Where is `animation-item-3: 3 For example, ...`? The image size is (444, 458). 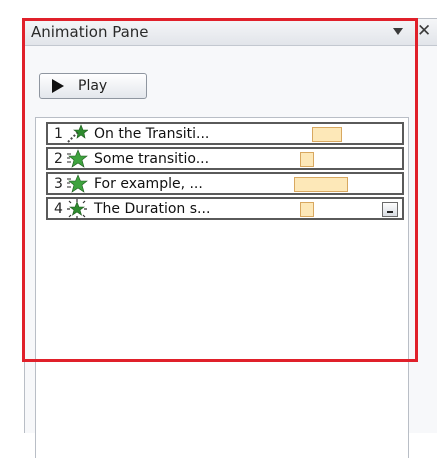 animation-item-3: 3 For example, ... is located at coordinates (225, 183).